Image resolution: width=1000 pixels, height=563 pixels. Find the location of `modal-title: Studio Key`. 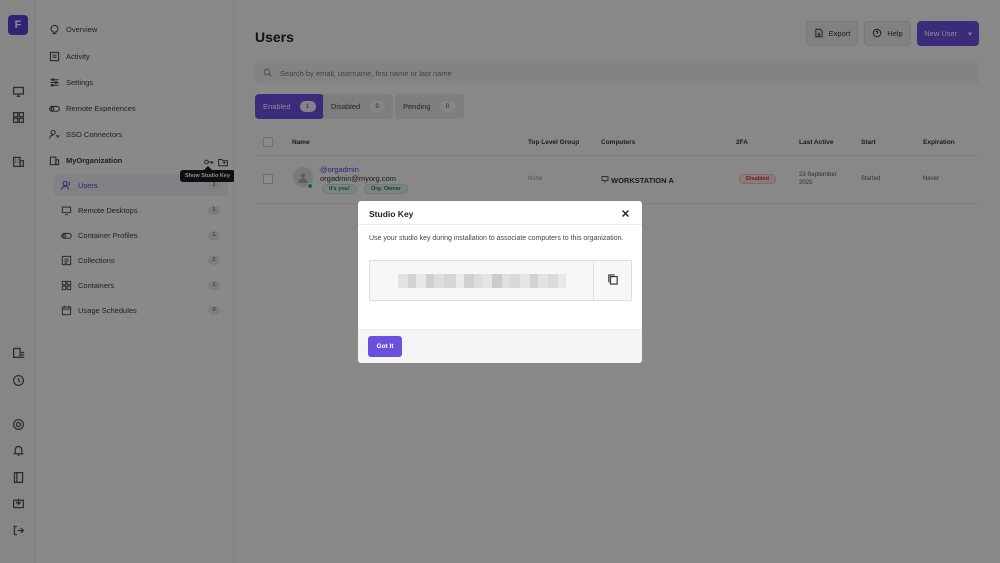

modal-title: Studio Key is located at coordinates (391, 214).